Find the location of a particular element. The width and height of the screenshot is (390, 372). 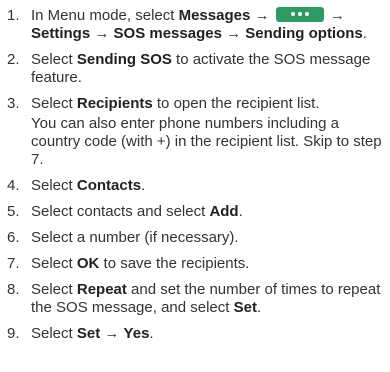

step-text: Select contacts and select Add. is located at coordinates (137, 211).